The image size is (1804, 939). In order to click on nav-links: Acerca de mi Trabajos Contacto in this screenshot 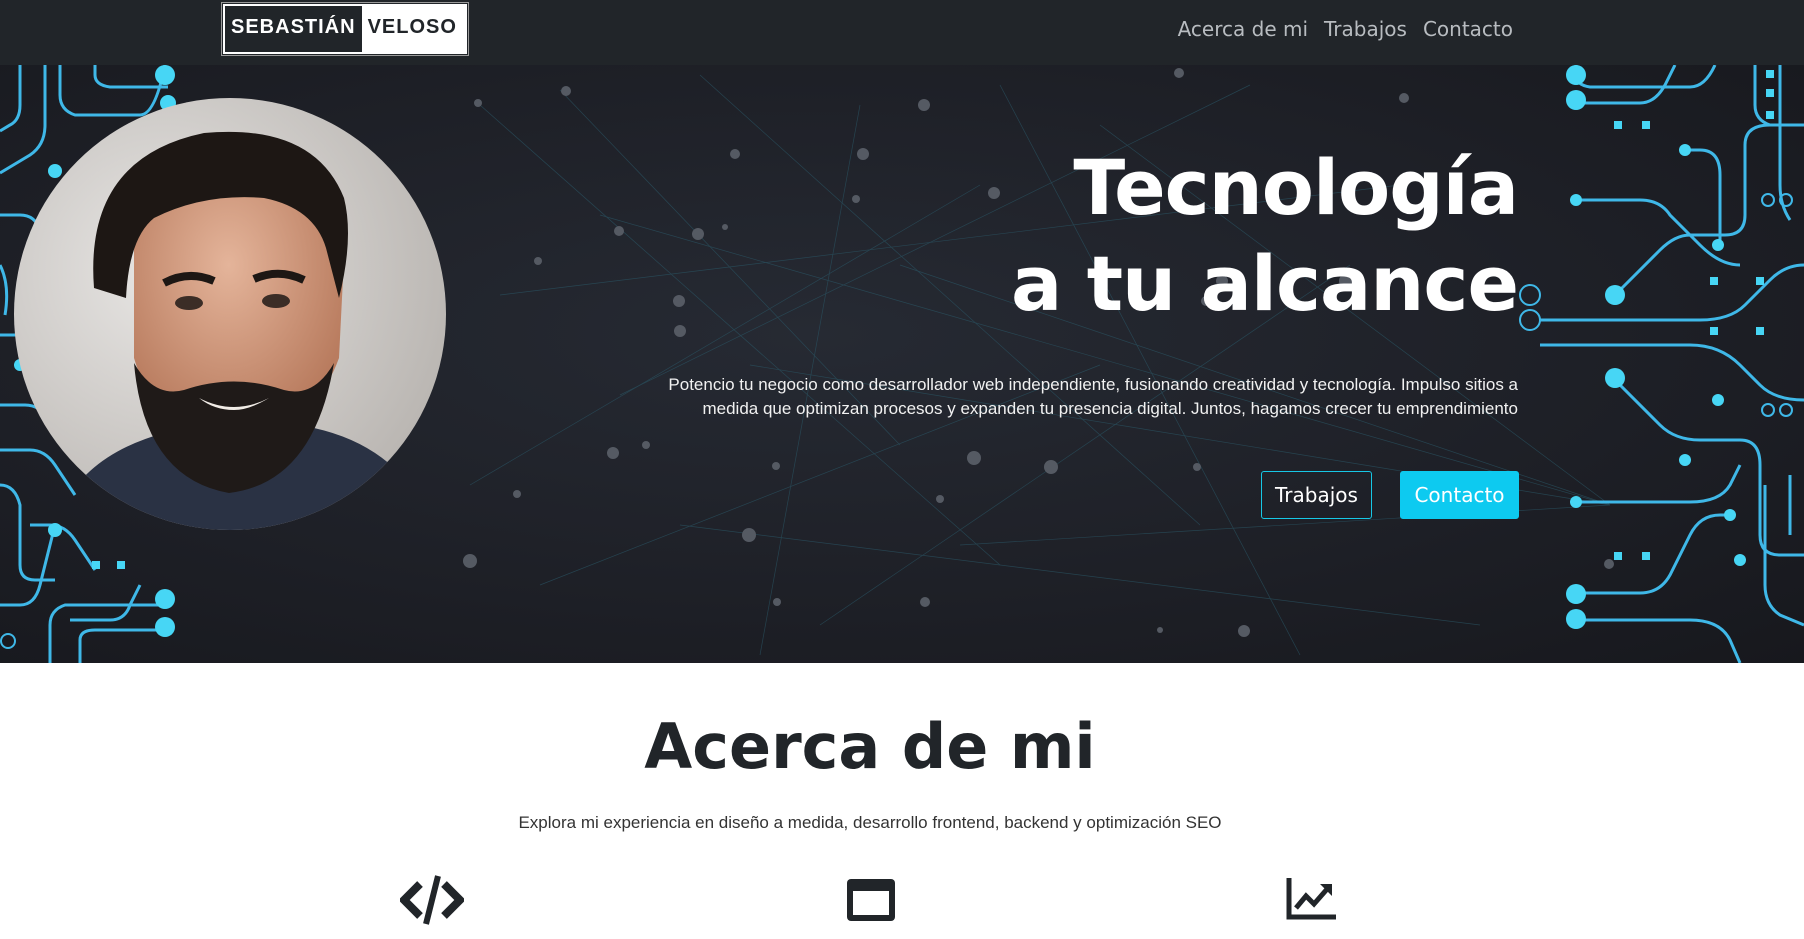, I will do `click(1345, 29)`.